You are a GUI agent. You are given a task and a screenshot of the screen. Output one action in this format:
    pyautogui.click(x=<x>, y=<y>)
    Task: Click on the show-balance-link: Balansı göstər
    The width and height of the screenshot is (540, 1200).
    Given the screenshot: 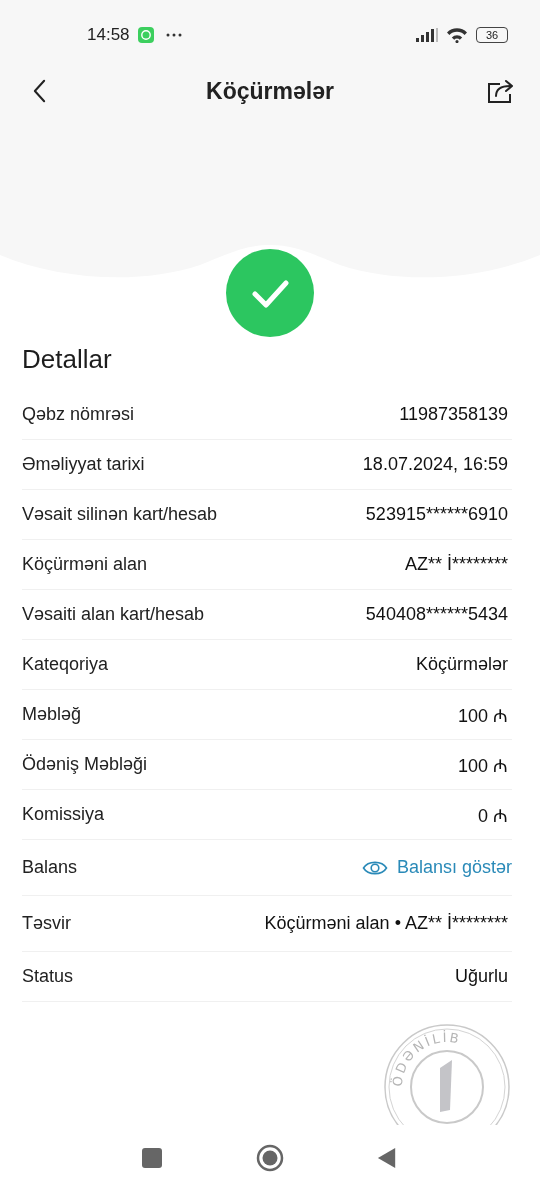 What is the action you would take?
    pyautogui.click(x=454, y=868)
    